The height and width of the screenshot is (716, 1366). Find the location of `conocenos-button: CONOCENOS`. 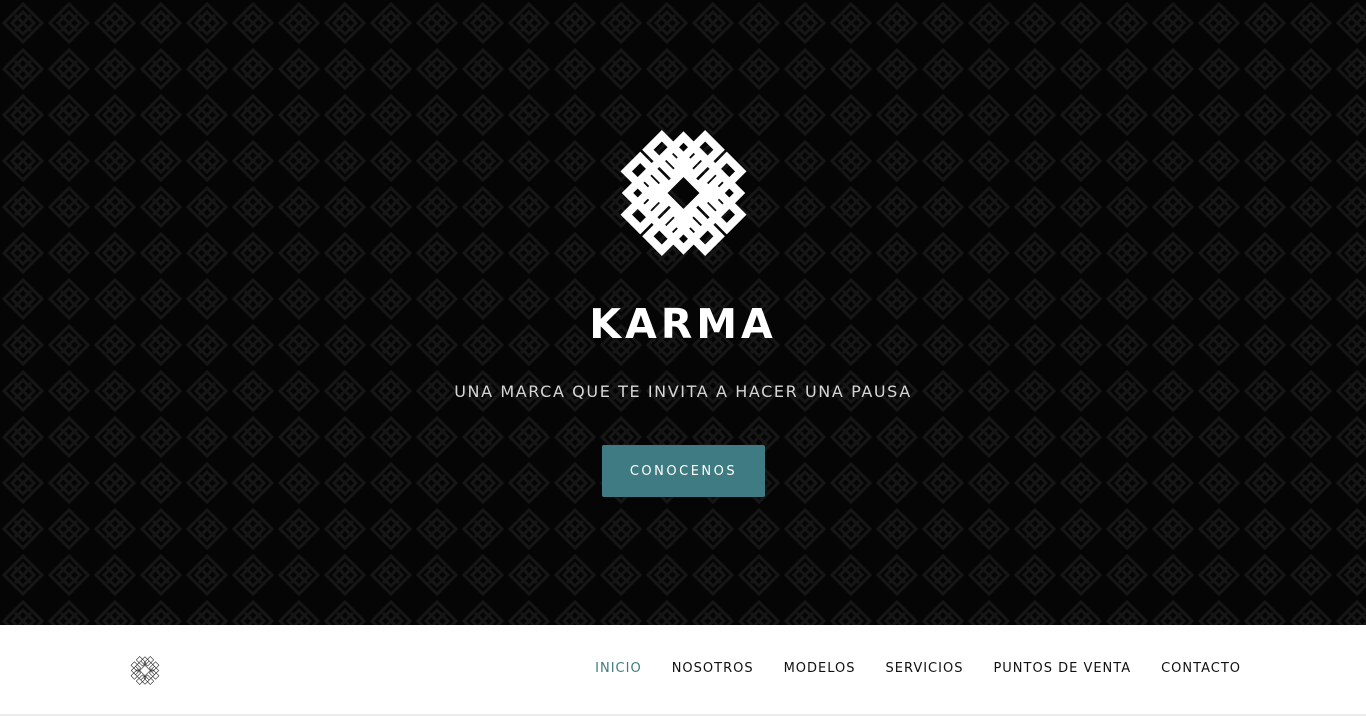

conocenos-button: CONOCENOS is located at coordinates (683, 471).